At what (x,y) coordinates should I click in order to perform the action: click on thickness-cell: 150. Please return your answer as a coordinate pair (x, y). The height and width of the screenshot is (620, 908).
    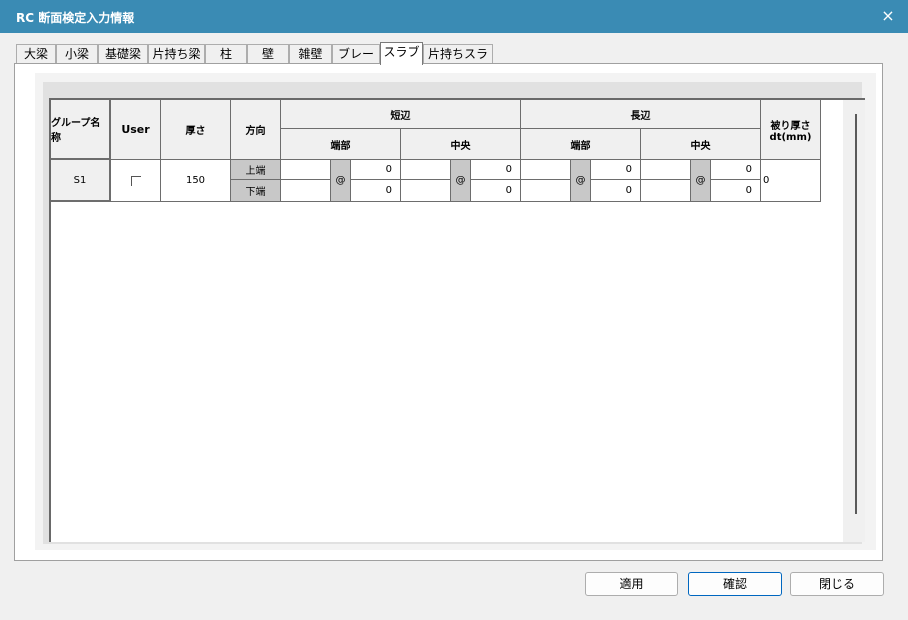
    Looking at the image, I should click on (196, 181).